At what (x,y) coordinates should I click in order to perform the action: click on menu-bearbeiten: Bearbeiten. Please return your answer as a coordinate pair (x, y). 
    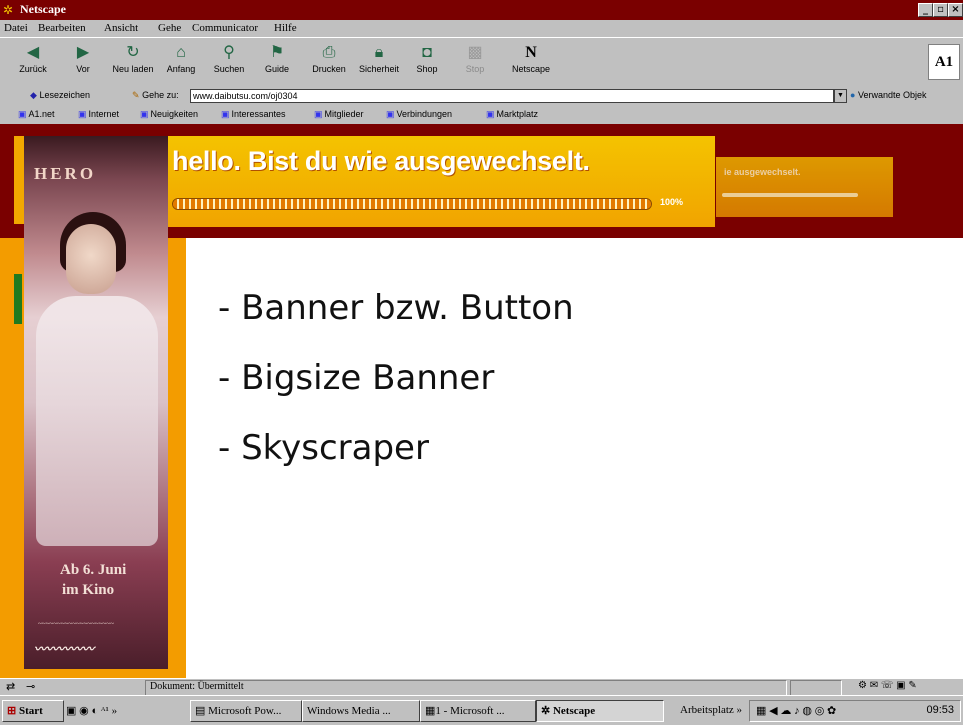
    Looking at the image, I should click on (62, 28).